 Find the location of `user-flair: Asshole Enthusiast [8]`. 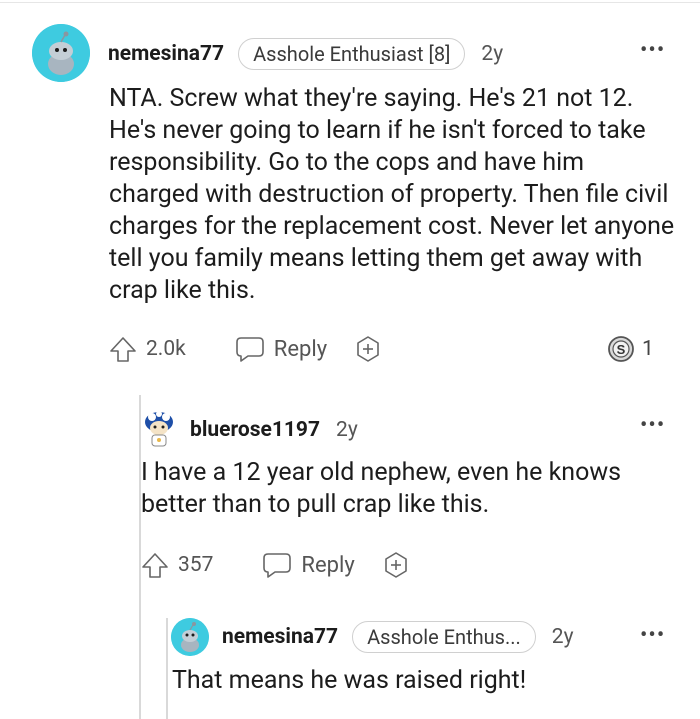

user-flair: Asshole Enthusiast [8] is located at coordinates (352, 54).